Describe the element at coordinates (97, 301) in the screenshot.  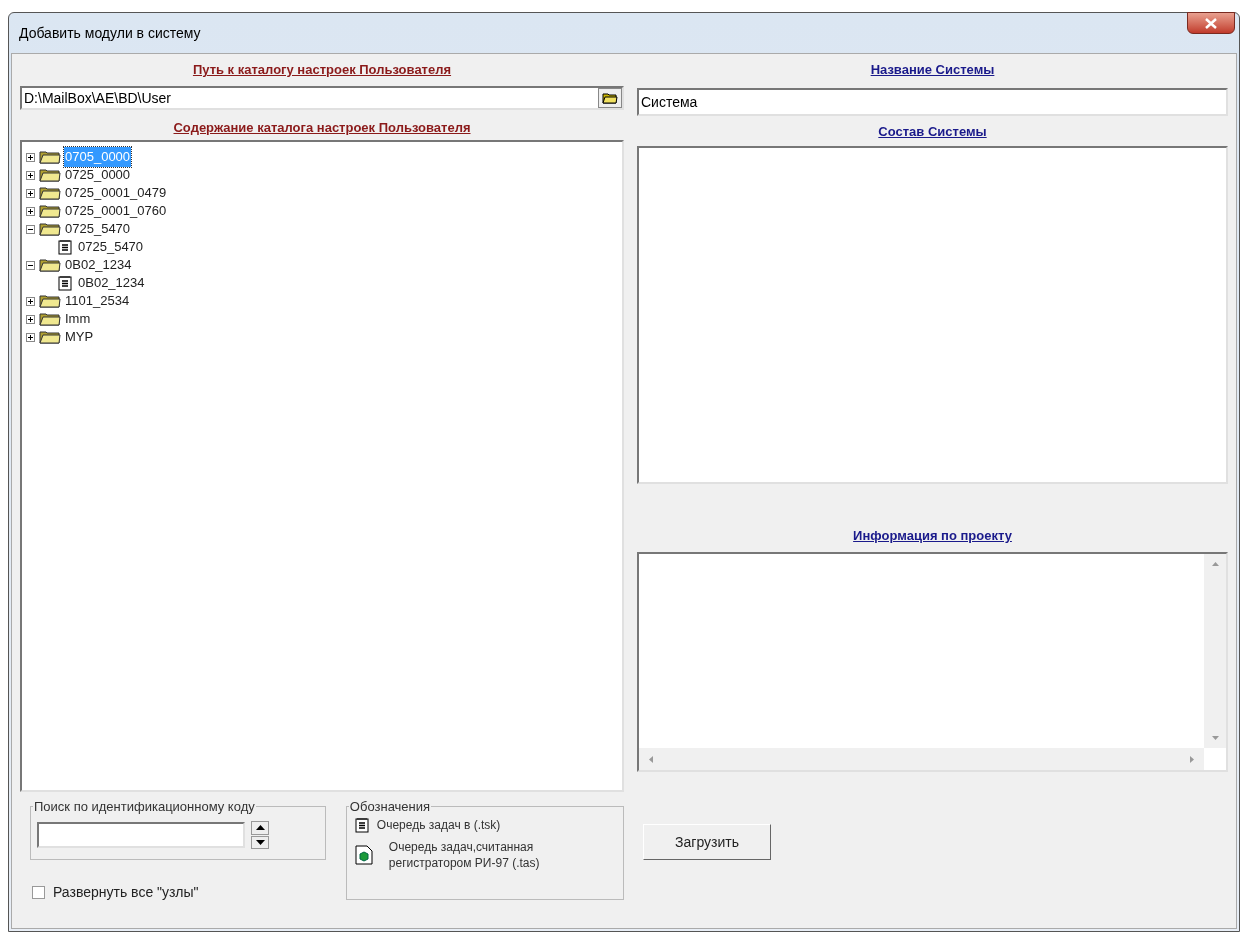
I see `tree-item: 1101_2534` at that location.